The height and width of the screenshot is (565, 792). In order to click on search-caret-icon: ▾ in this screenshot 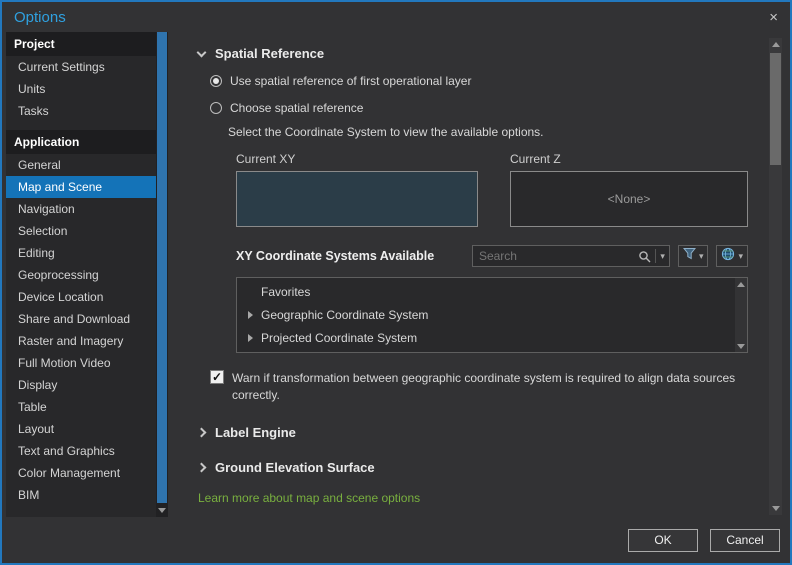, I will do `click(662, 256)`.